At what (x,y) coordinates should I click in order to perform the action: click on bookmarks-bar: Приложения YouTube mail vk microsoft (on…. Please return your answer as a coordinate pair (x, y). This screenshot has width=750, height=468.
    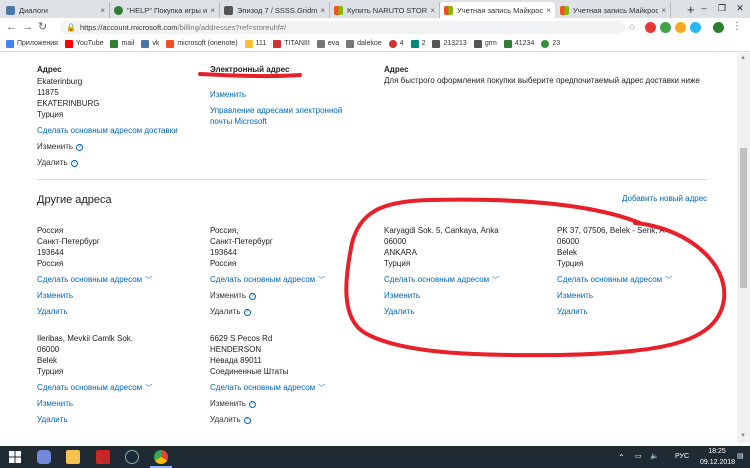
    Looking at the image, I should click on (375, 44).